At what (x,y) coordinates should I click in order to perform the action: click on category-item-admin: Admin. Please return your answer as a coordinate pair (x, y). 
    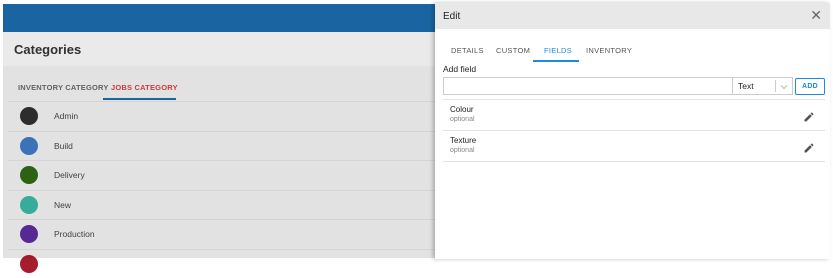
    Looking at the image, I should click on (221, 116).